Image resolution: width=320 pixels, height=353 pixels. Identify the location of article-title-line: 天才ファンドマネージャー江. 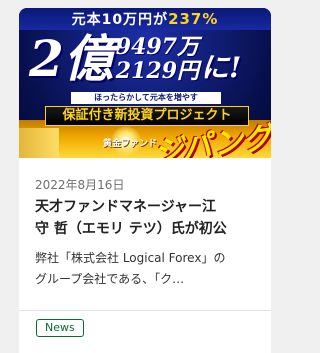
(146, 207).